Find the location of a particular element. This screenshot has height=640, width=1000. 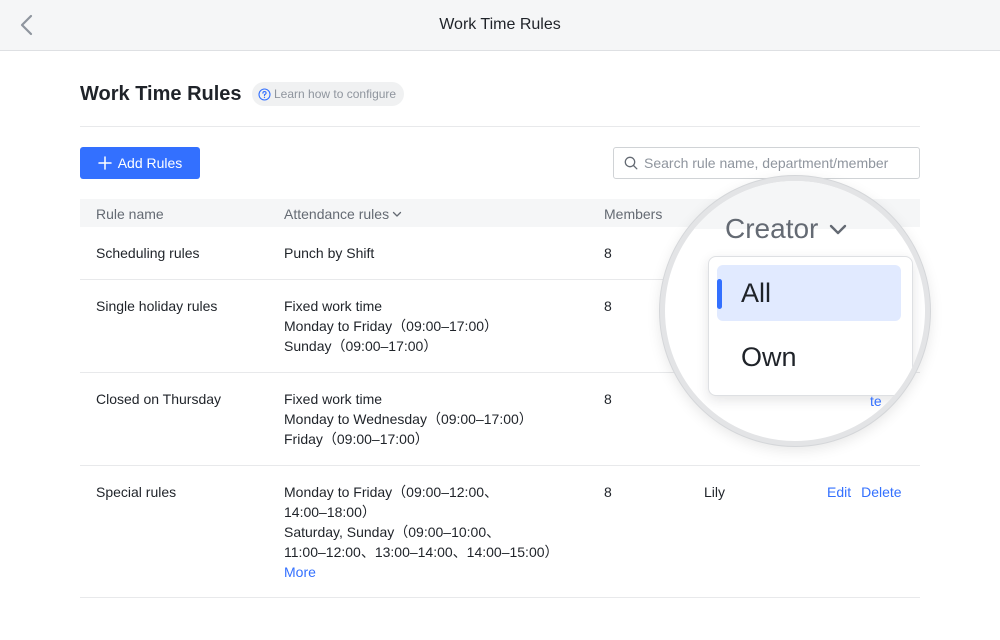

search-input is located at coordinates (779, 163).